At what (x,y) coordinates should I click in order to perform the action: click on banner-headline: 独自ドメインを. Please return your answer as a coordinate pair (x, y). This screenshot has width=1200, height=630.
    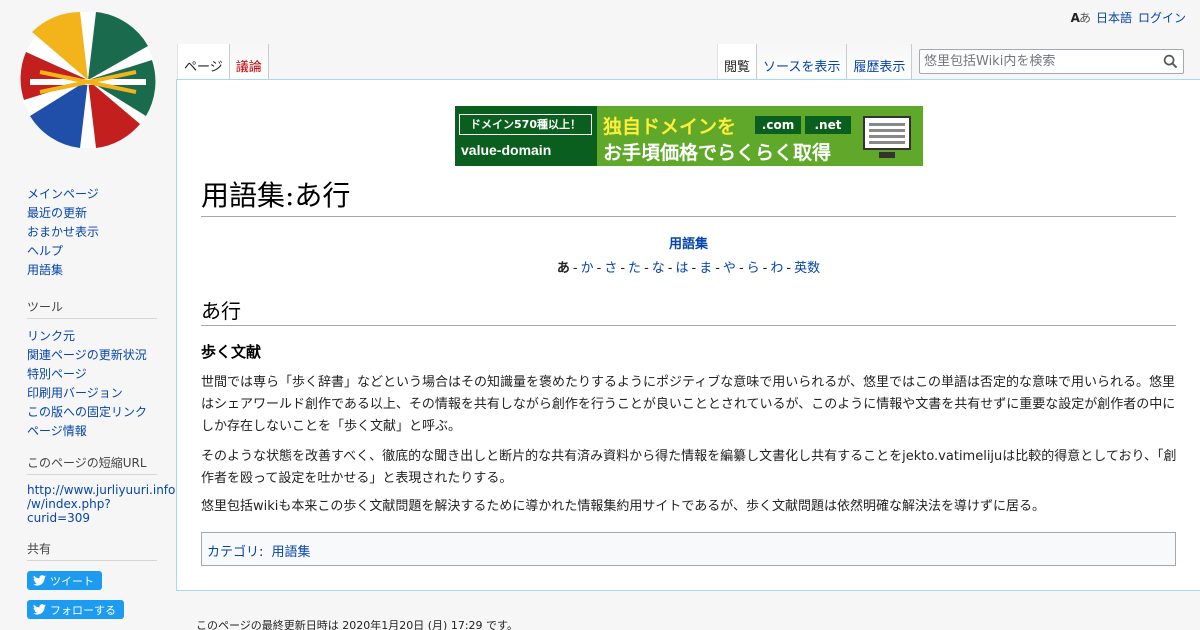
    Looking at the image, I should click on (670, 127).